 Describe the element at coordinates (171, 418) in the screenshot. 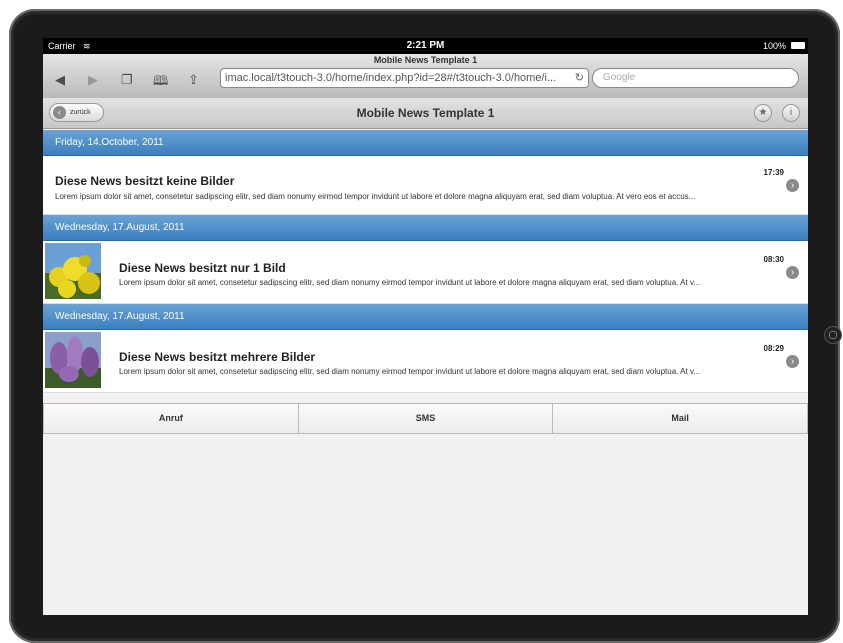

I see `tab-anruf: Anruf` at that location.